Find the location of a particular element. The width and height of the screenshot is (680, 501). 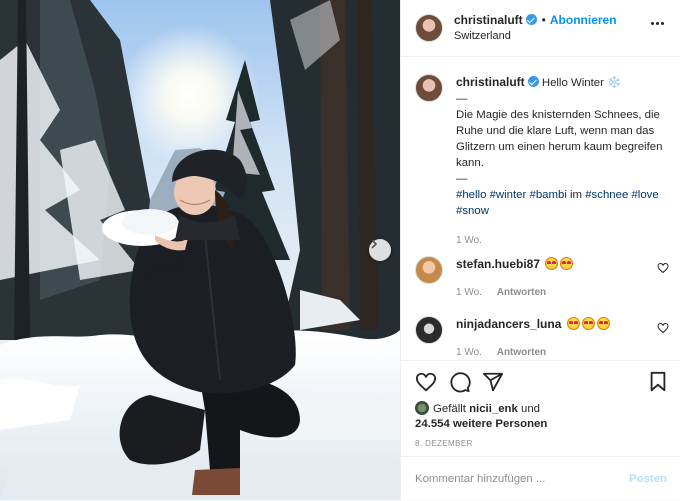

likes-count: 24.554 weitere Personen is located at coordinates (481, 424).